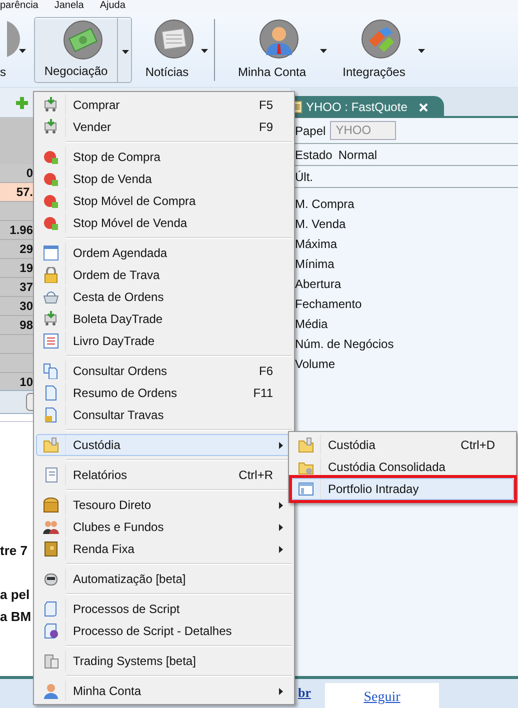 This screenshot has height=708, width=518. Describe the element at coordinates (266, 371) in the screenshot. I see `shortcut-label: F6` at that location.